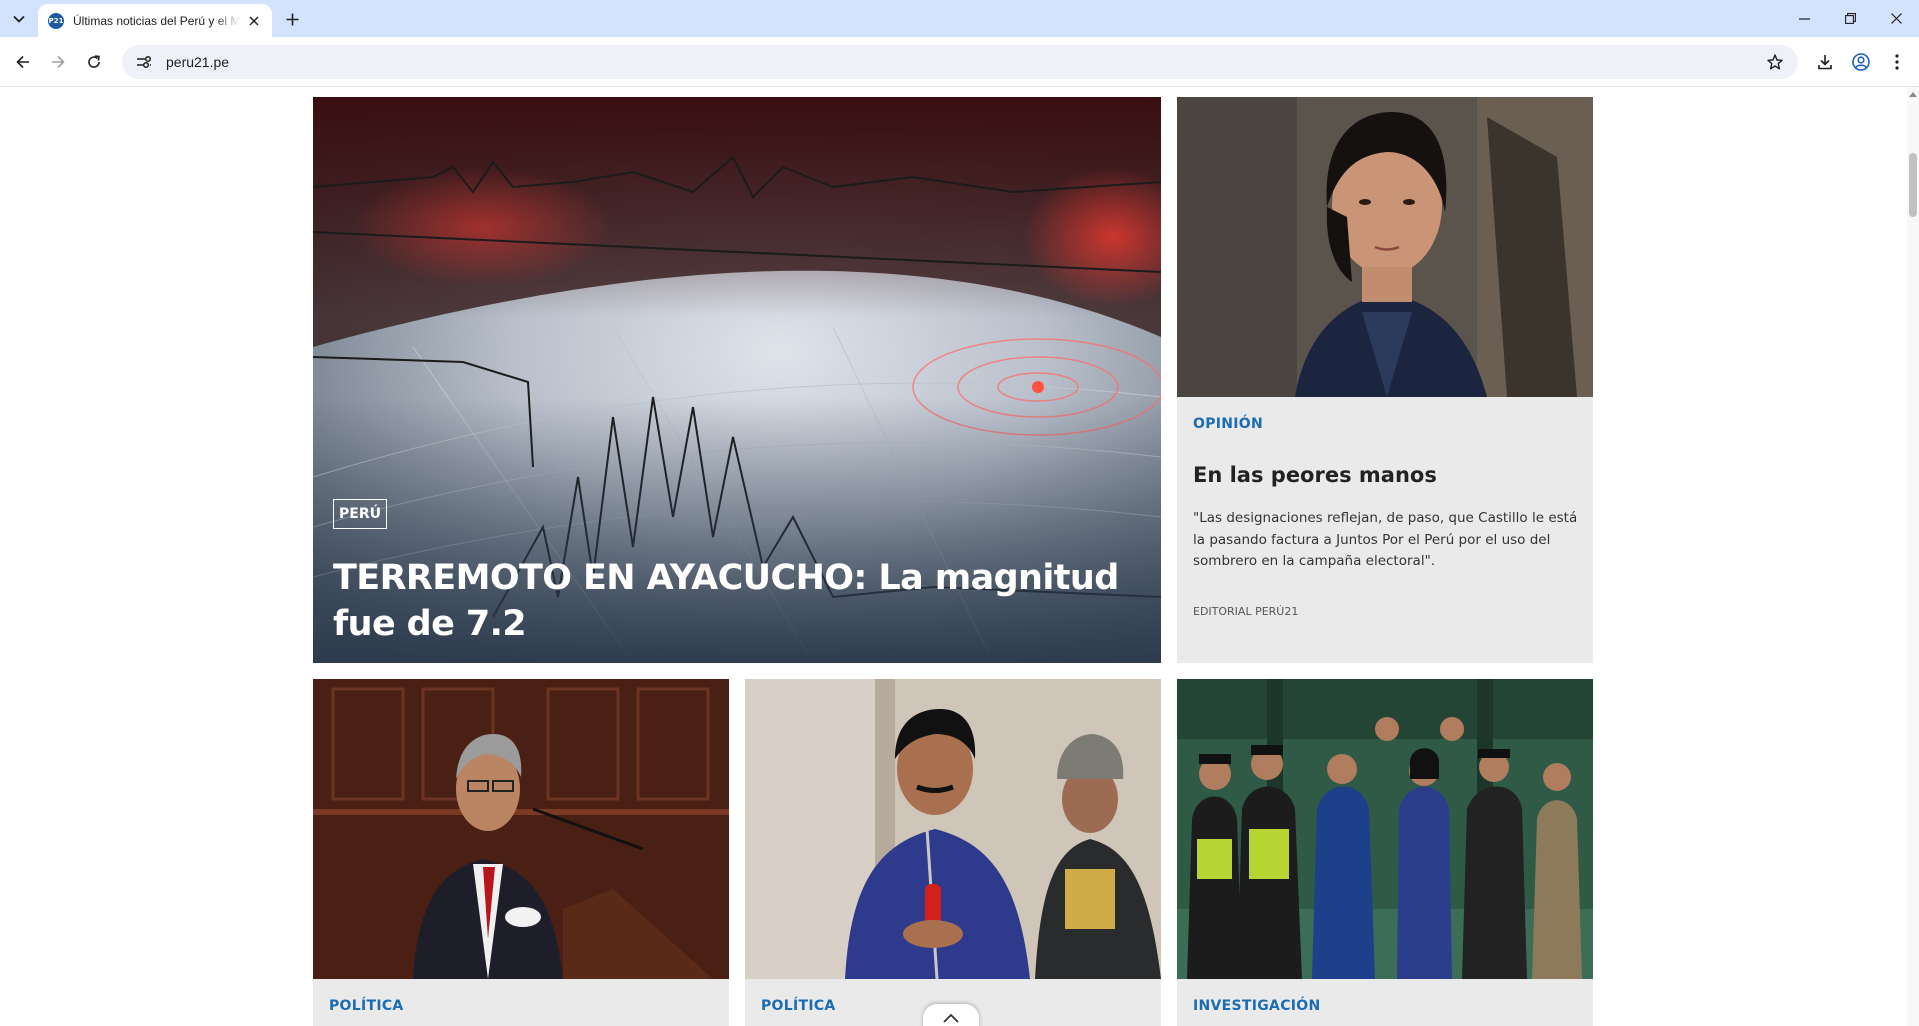 The height and width of the screenshot is (1026, 1919). I want to click on restore-icon, so click(1850, 18).